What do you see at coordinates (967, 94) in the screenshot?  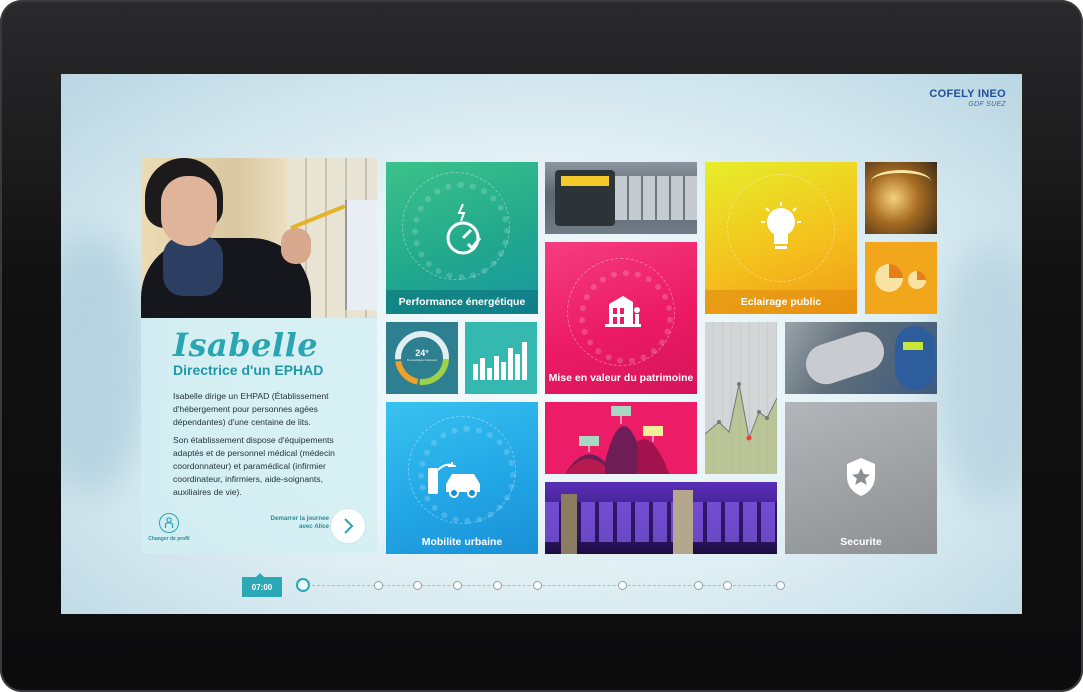 I see `logo-main-text: COFELY INEO` at bounding box center [967, 94].